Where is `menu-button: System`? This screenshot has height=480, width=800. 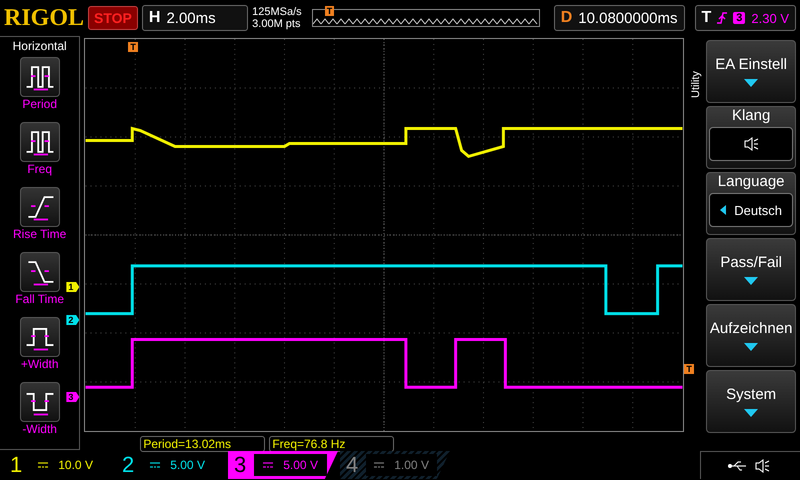
menu-button: System is located at coordinates (751, 401).